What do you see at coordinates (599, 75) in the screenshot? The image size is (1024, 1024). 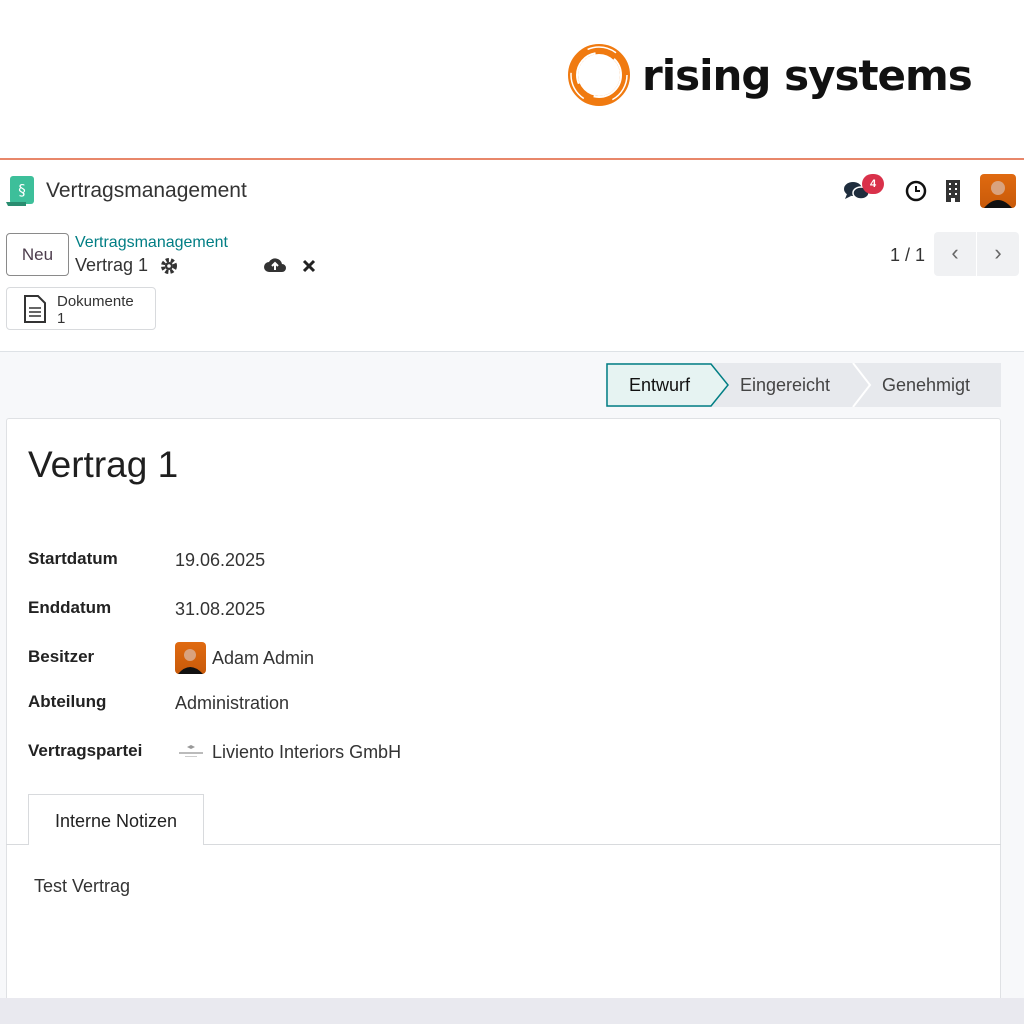 I see `logo-ring-icon` at bounding box center [599, 75].